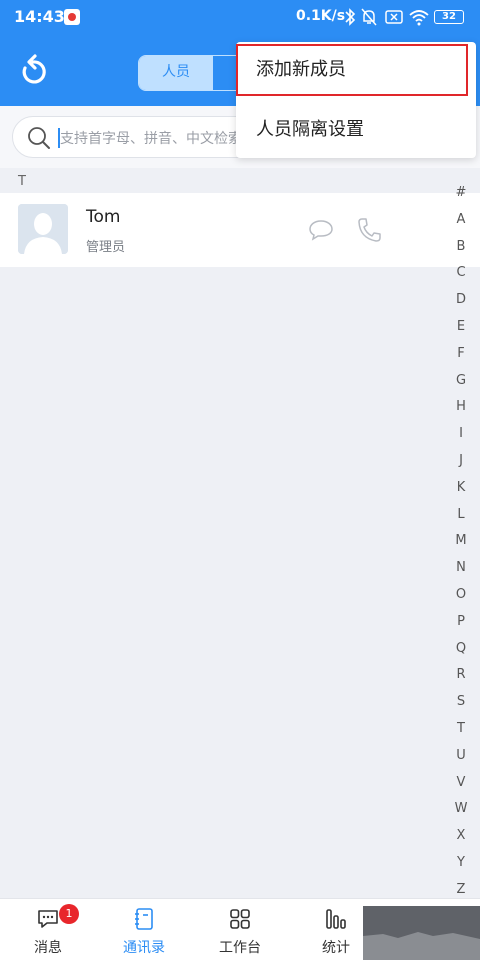 The height and width of the screenshot is (960, 480). I want to click on grid-icon, so click(240, 919).